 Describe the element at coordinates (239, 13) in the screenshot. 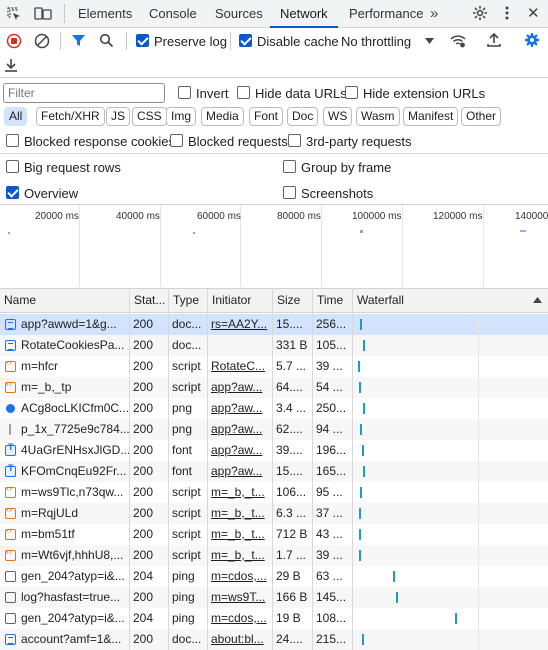

I see `tab-sources: Sources` at that location.